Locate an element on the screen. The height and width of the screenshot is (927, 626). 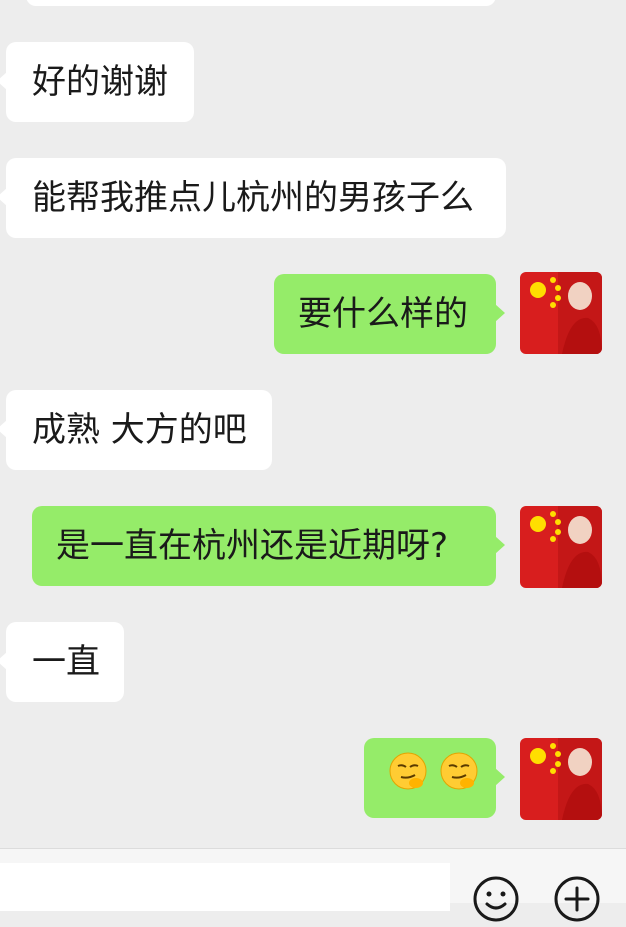
message-text: 是一直在杭州还是近期呀? is located at coordinates (252, 546).